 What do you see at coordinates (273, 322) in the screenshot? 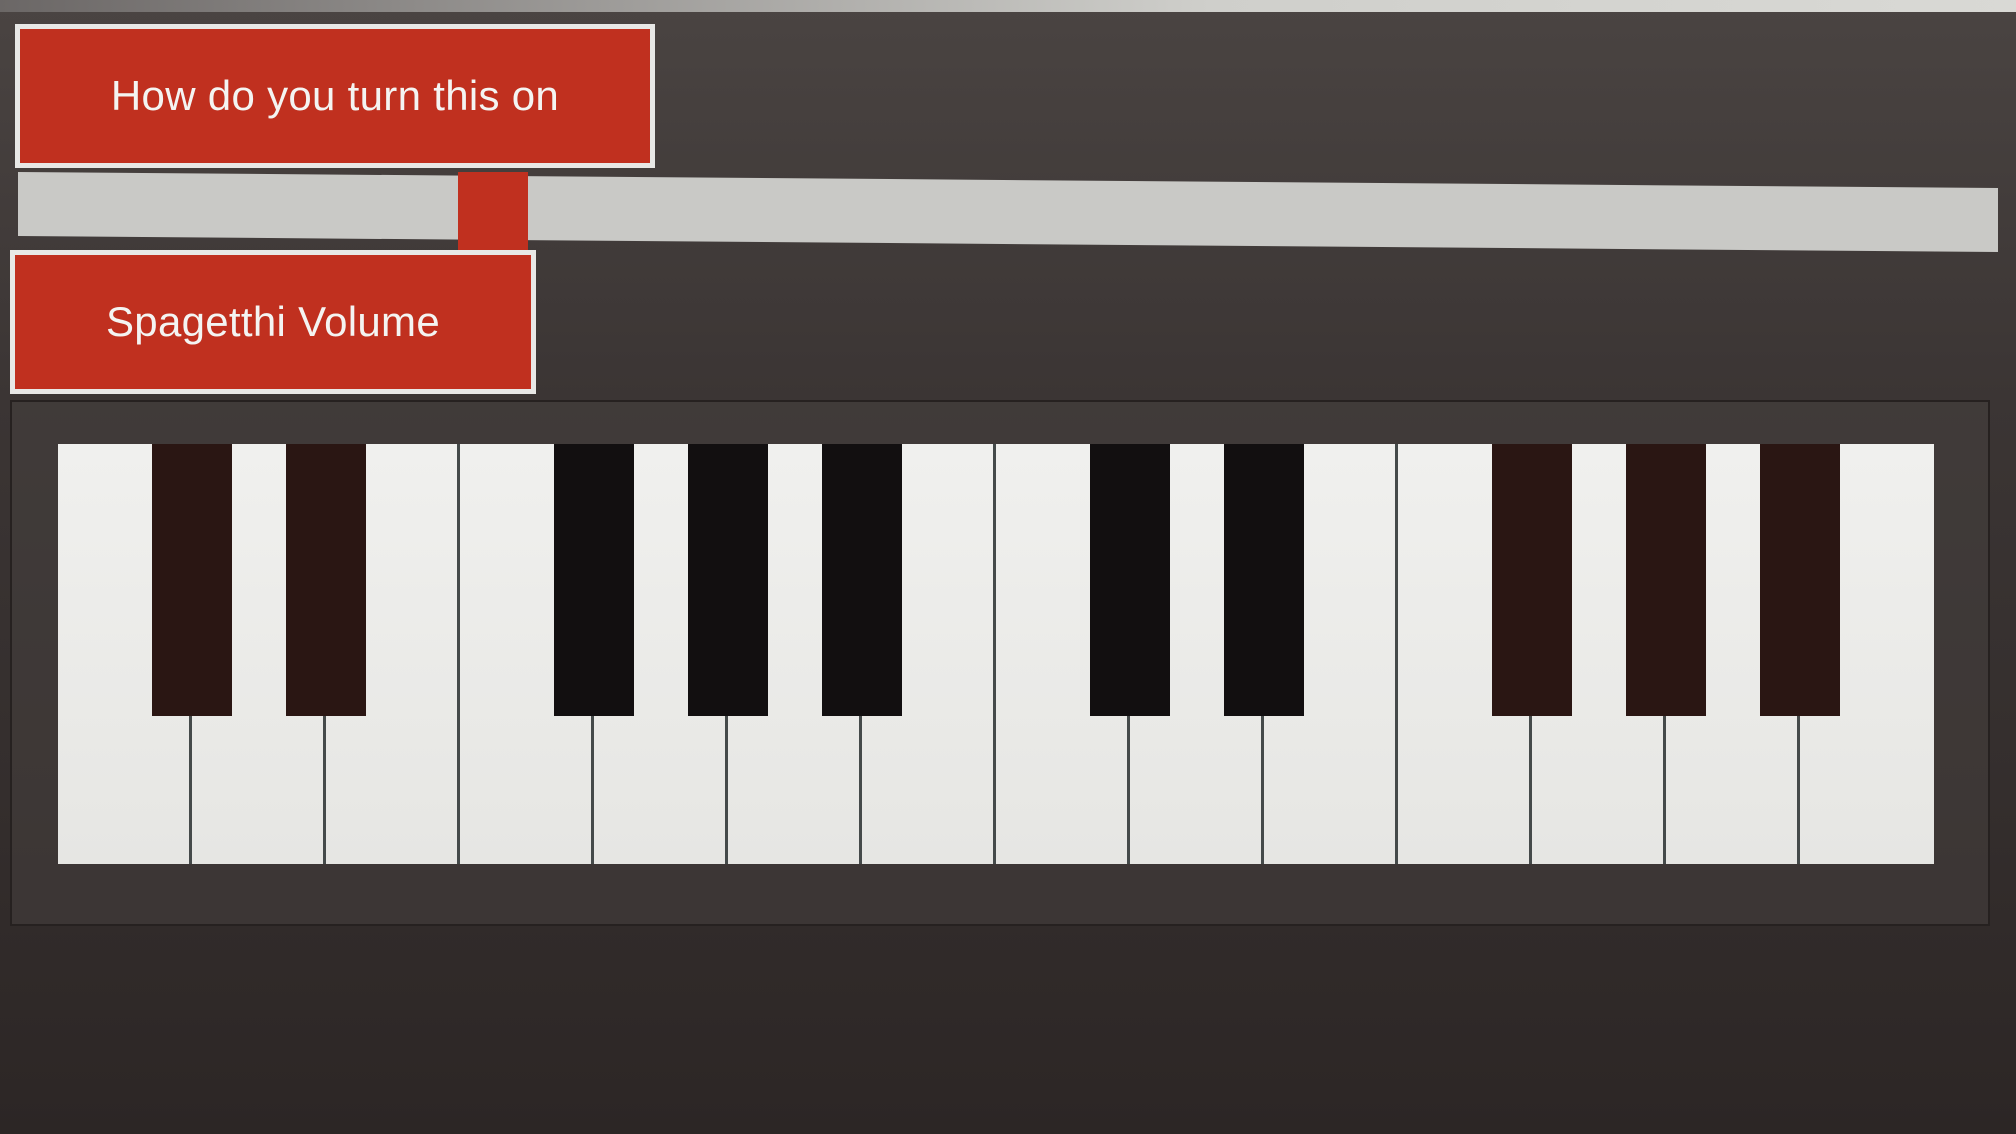
I see `spaghetti-volume-button: Spagetthi Volume` at bounding box center [273, 322].